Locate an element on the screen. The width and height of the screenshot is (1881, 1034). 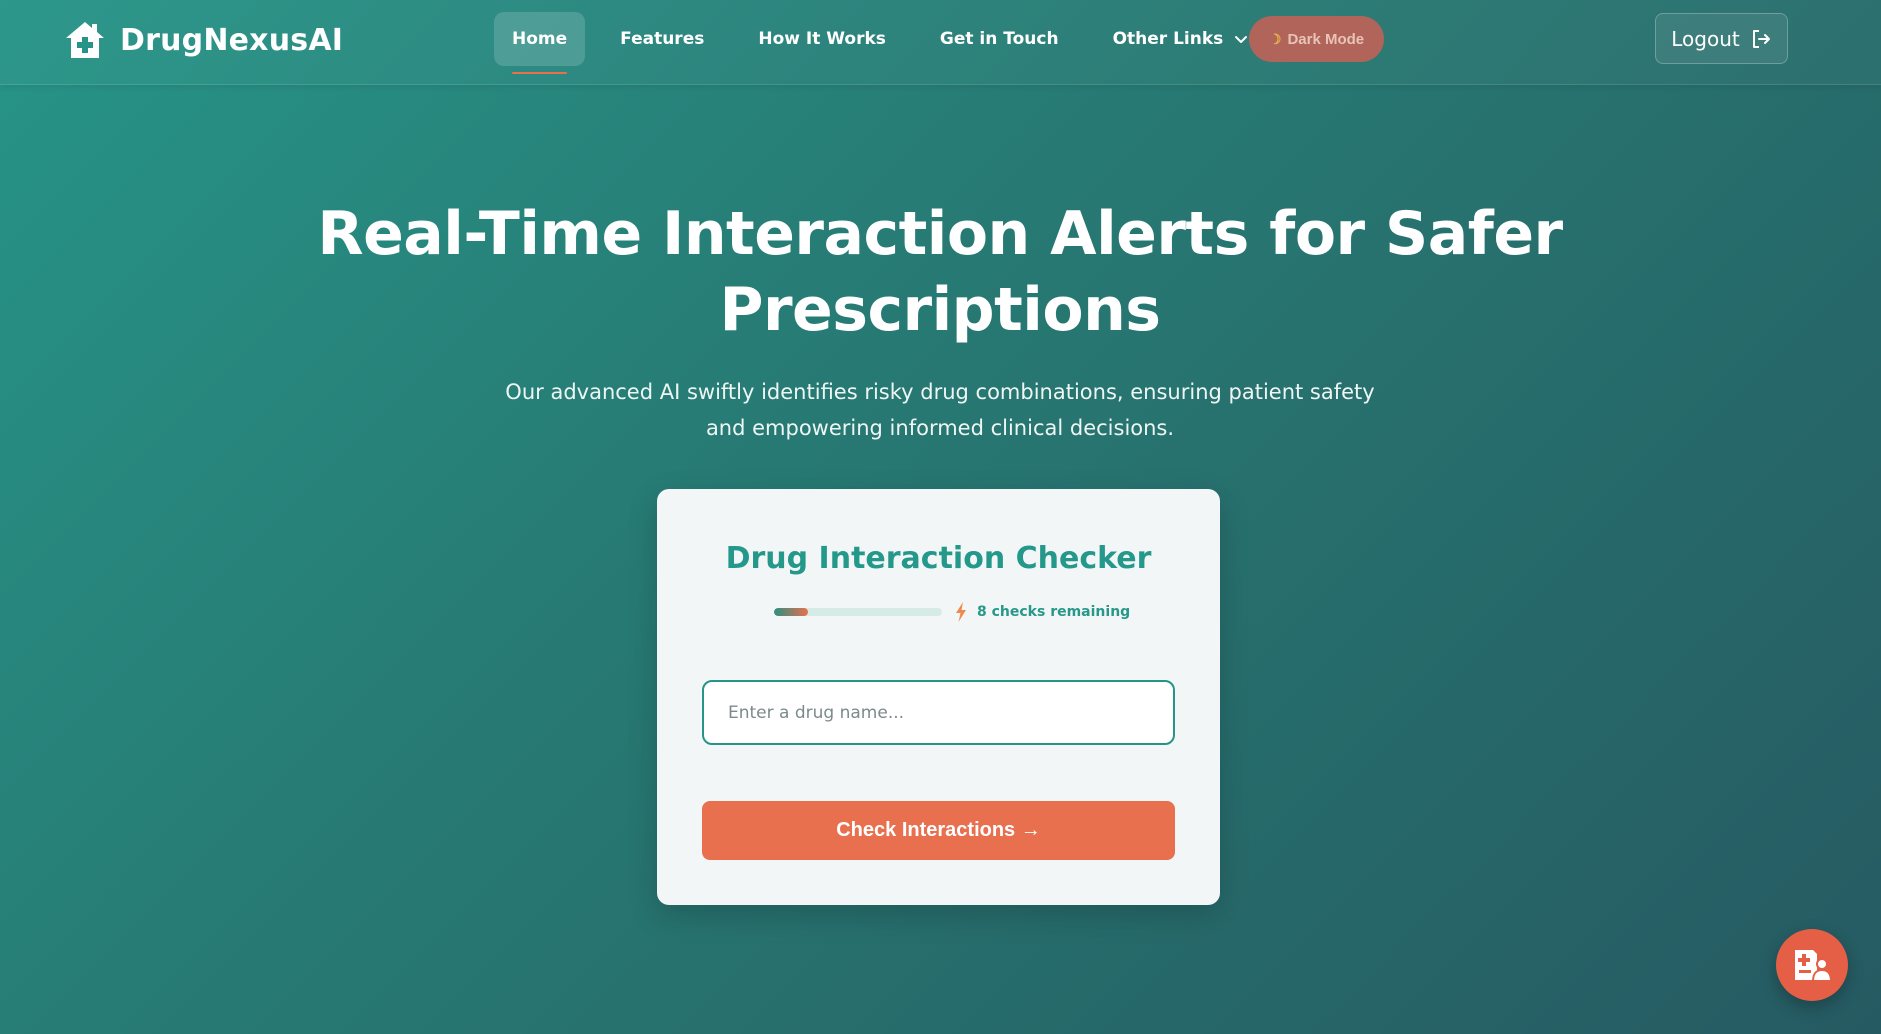
usage-progress-fill is located at coordinates (791, 612).